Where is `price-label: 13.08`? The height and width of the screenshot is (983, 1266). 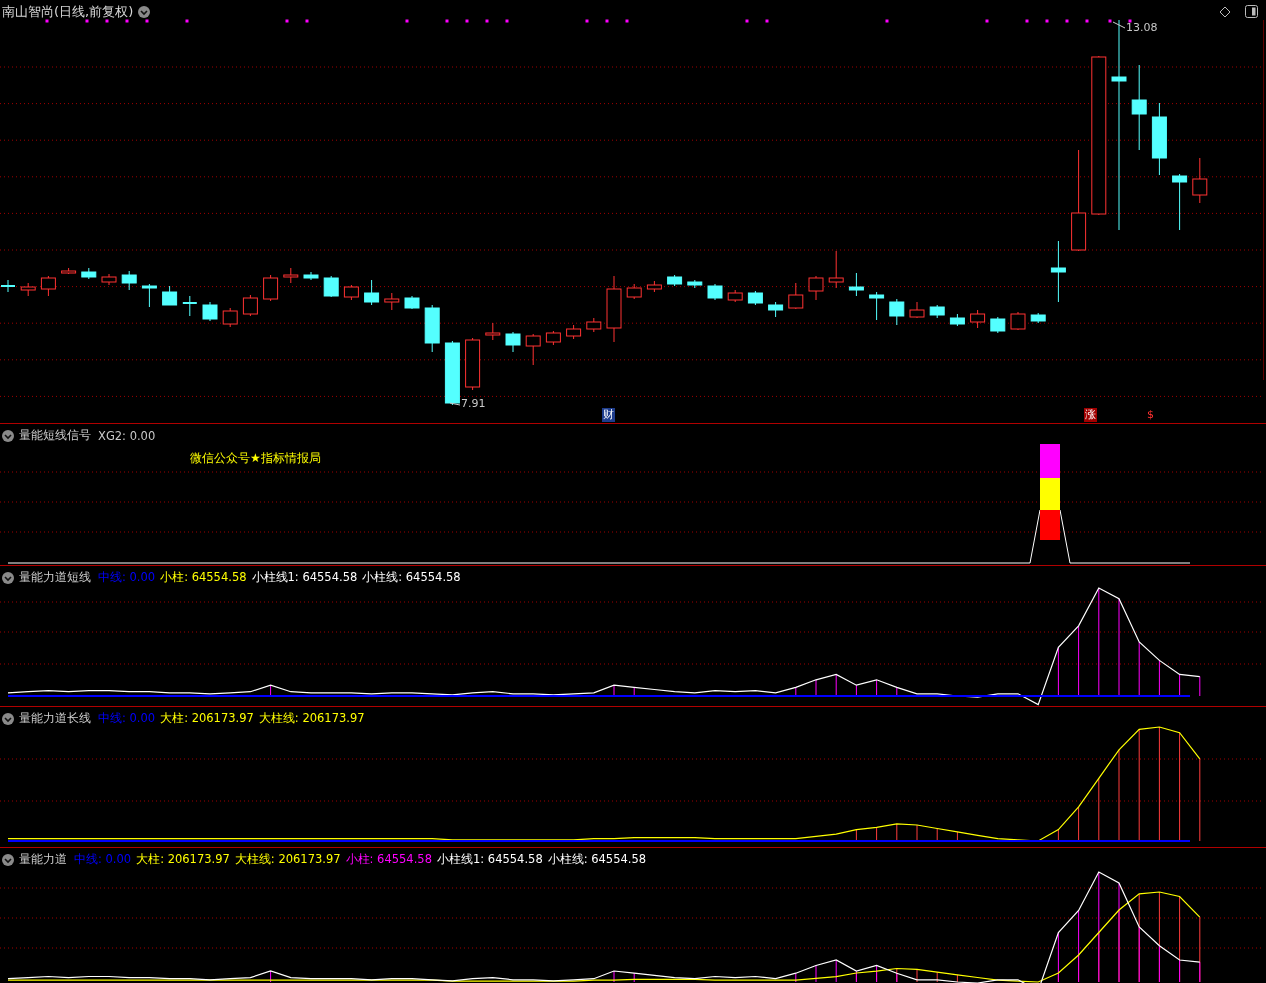 price-label: 13.08 is located at coordinates (1142, 27).